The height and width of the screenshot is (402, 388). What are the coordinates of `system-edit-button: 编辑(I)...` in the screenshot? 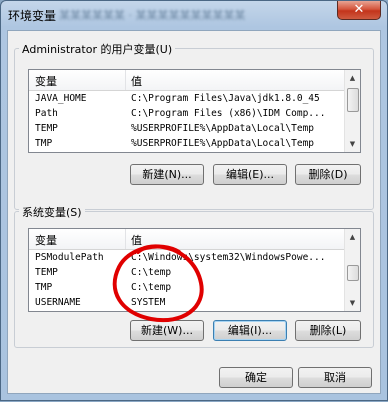 It's located at (250, 330).